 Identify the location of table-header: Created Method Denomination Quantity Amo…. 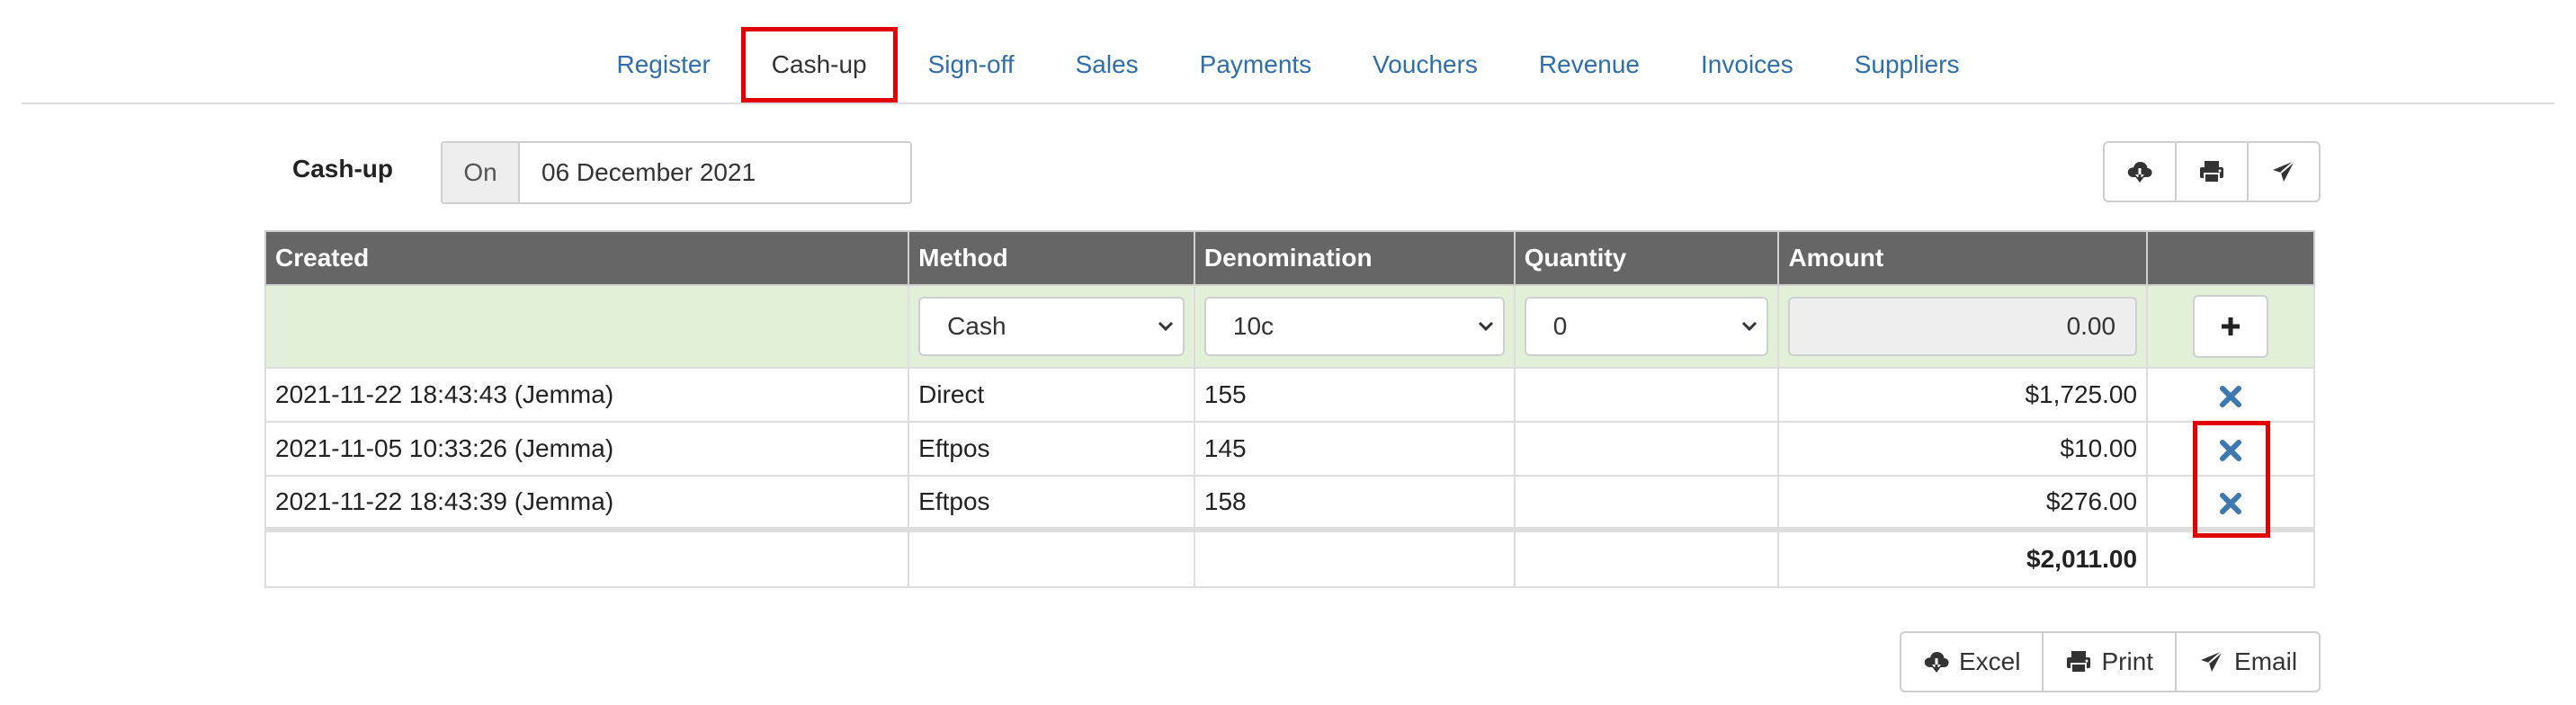
(1289, 258).